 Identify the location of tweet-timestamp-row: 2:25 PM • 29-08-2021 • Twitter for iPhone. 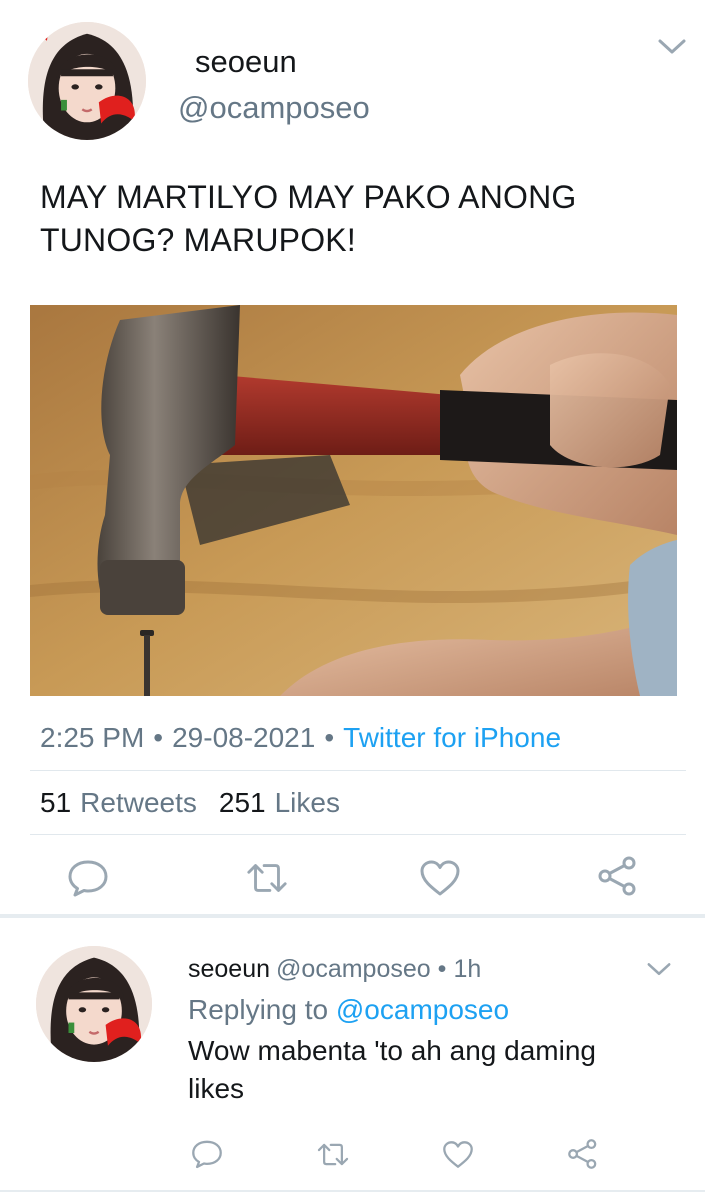
(300, 738).